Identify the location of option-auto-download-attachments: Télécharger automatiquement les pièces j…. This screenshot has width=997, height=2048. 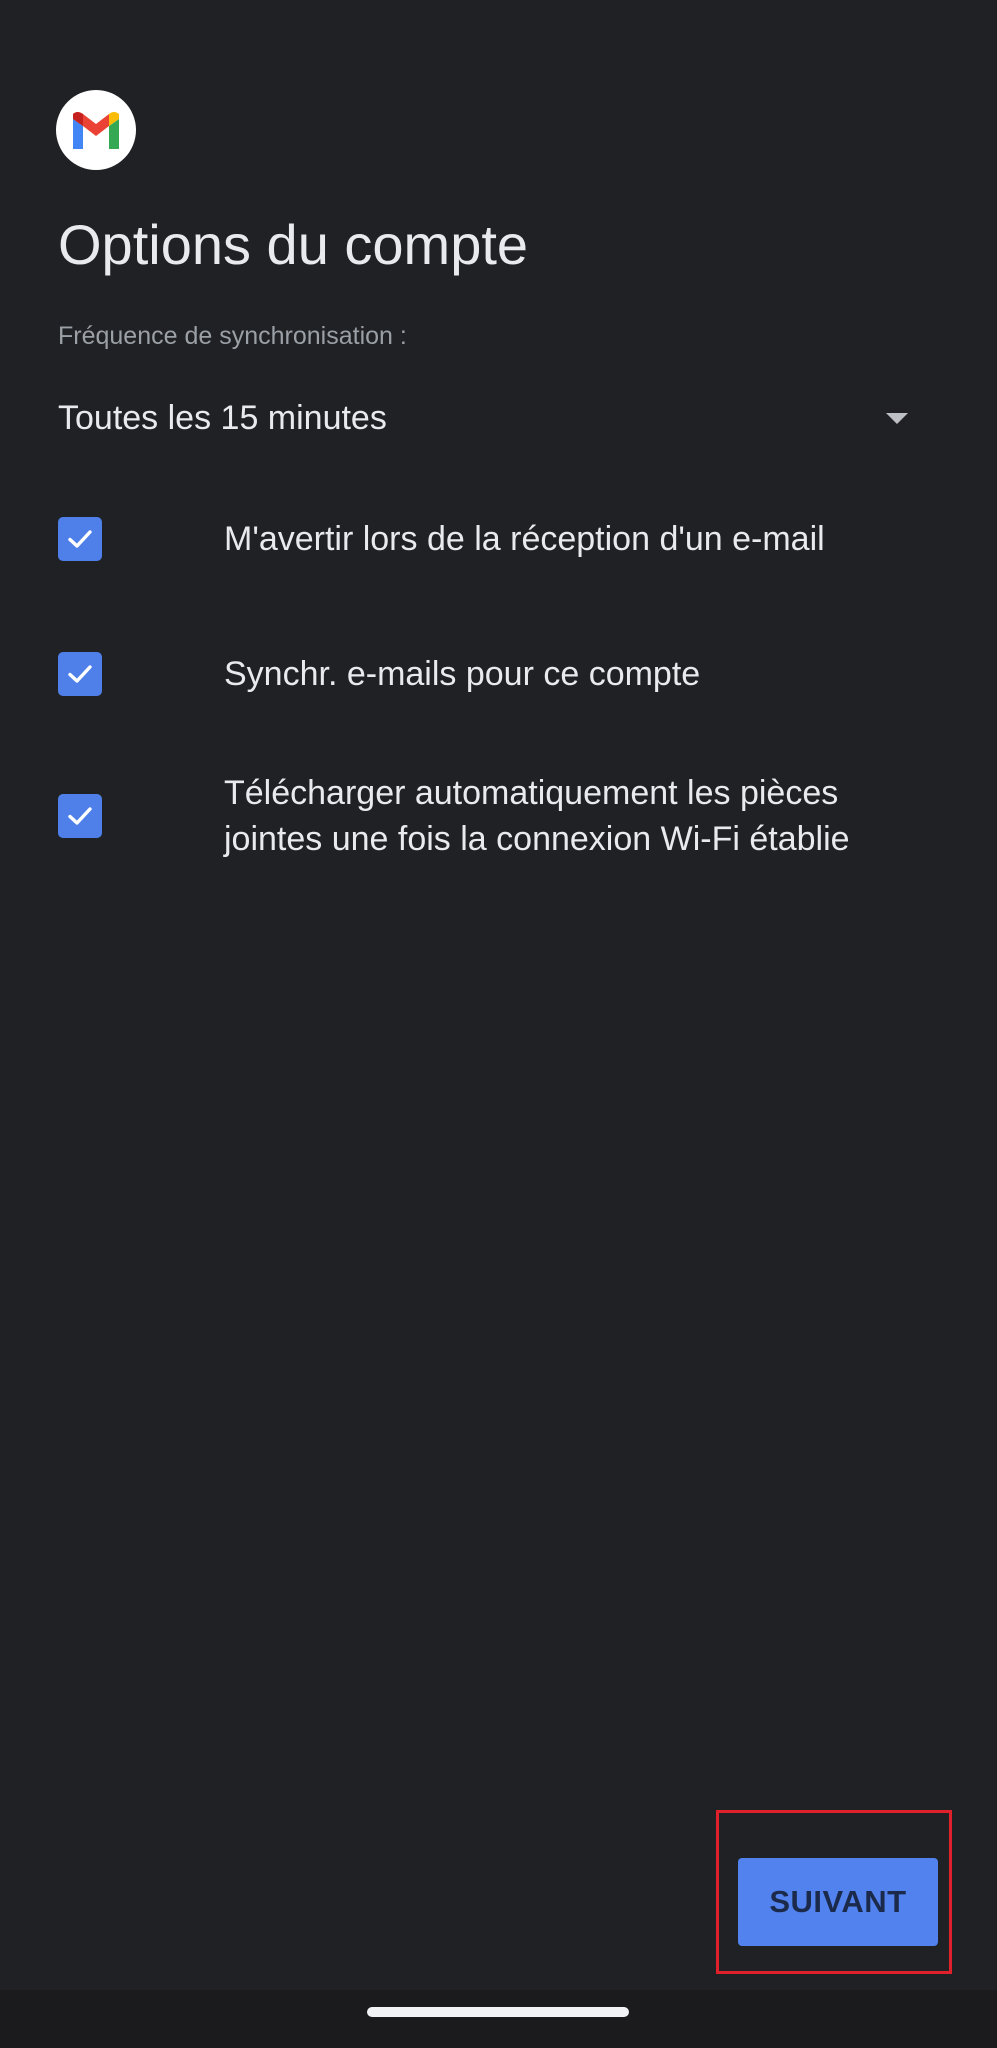
(498, 816).